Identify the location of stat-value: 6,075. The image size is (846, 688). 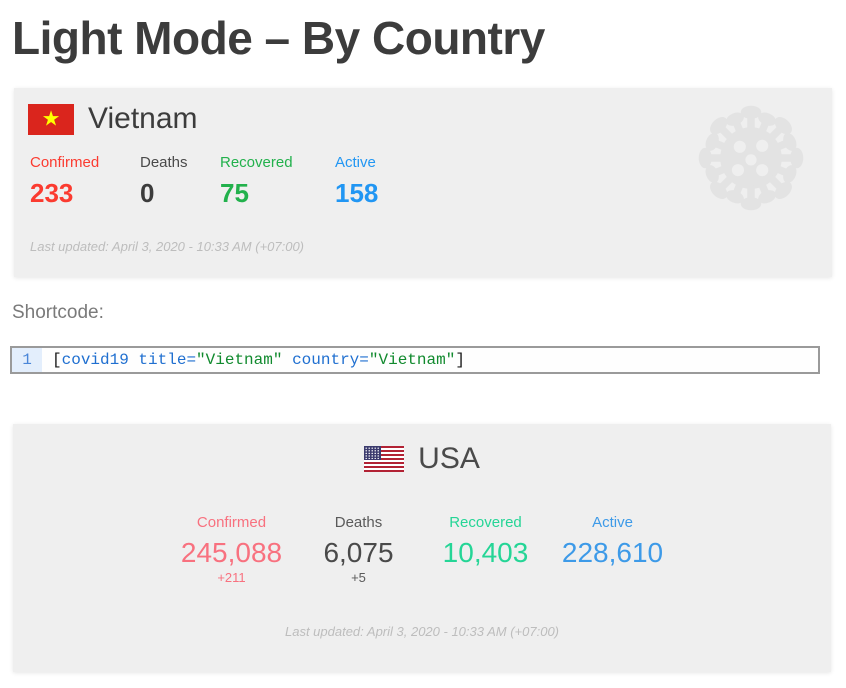
(358, 552).